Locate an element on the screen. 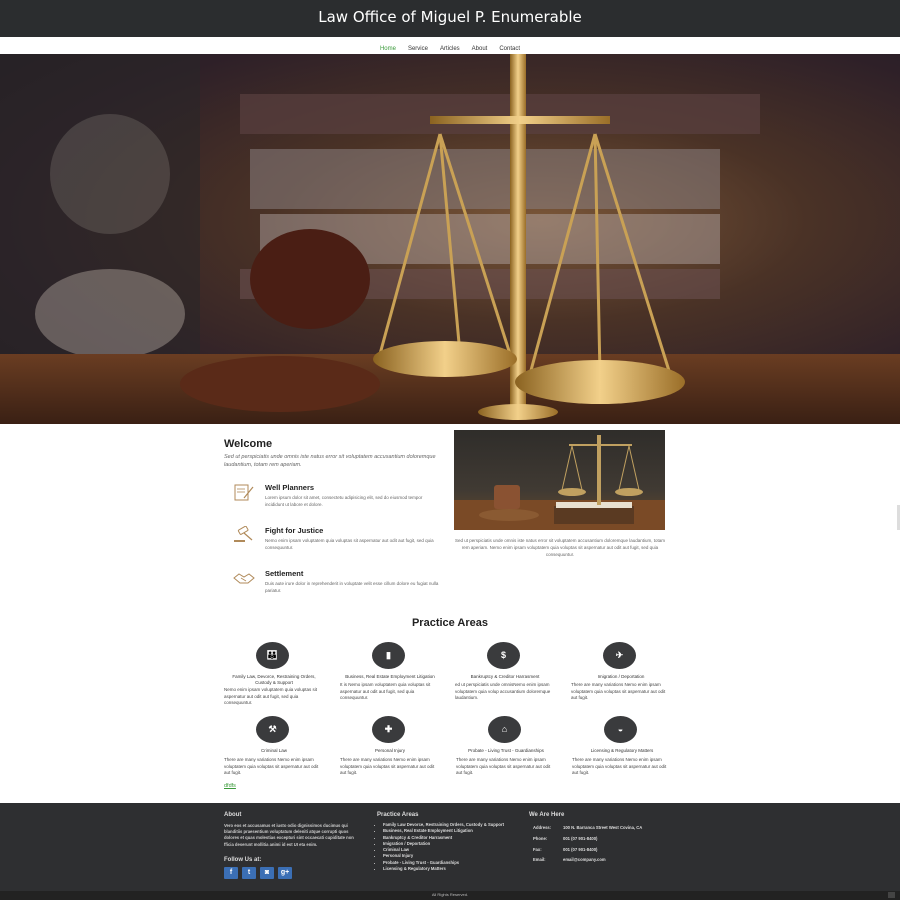 The height and width of the screenshot is (900, 900). nav-contact: Contact is located at coordinates (509, 49).